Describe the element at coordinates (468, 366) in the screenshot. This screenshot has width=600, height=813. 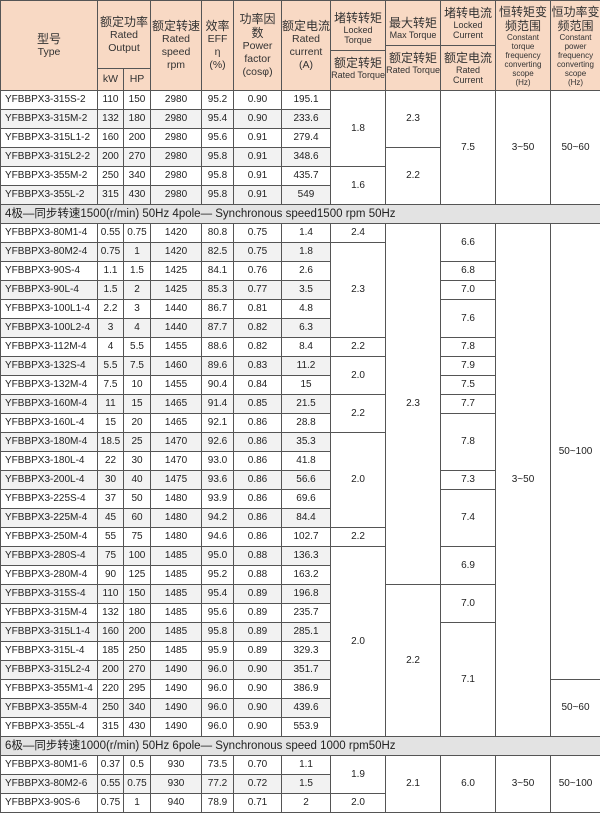
I see `locked-current-cell: 7.9` at that location.